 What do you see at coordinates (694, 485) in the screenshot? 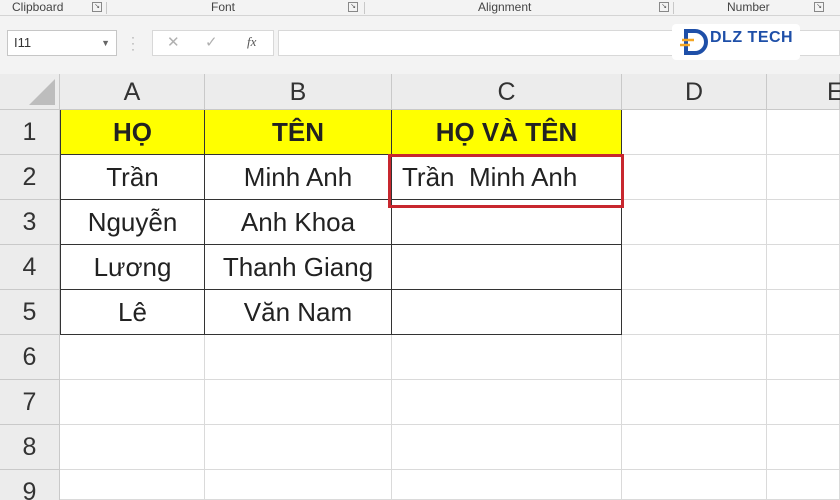
I see `cell-d9` at bounding box center [694, 485].